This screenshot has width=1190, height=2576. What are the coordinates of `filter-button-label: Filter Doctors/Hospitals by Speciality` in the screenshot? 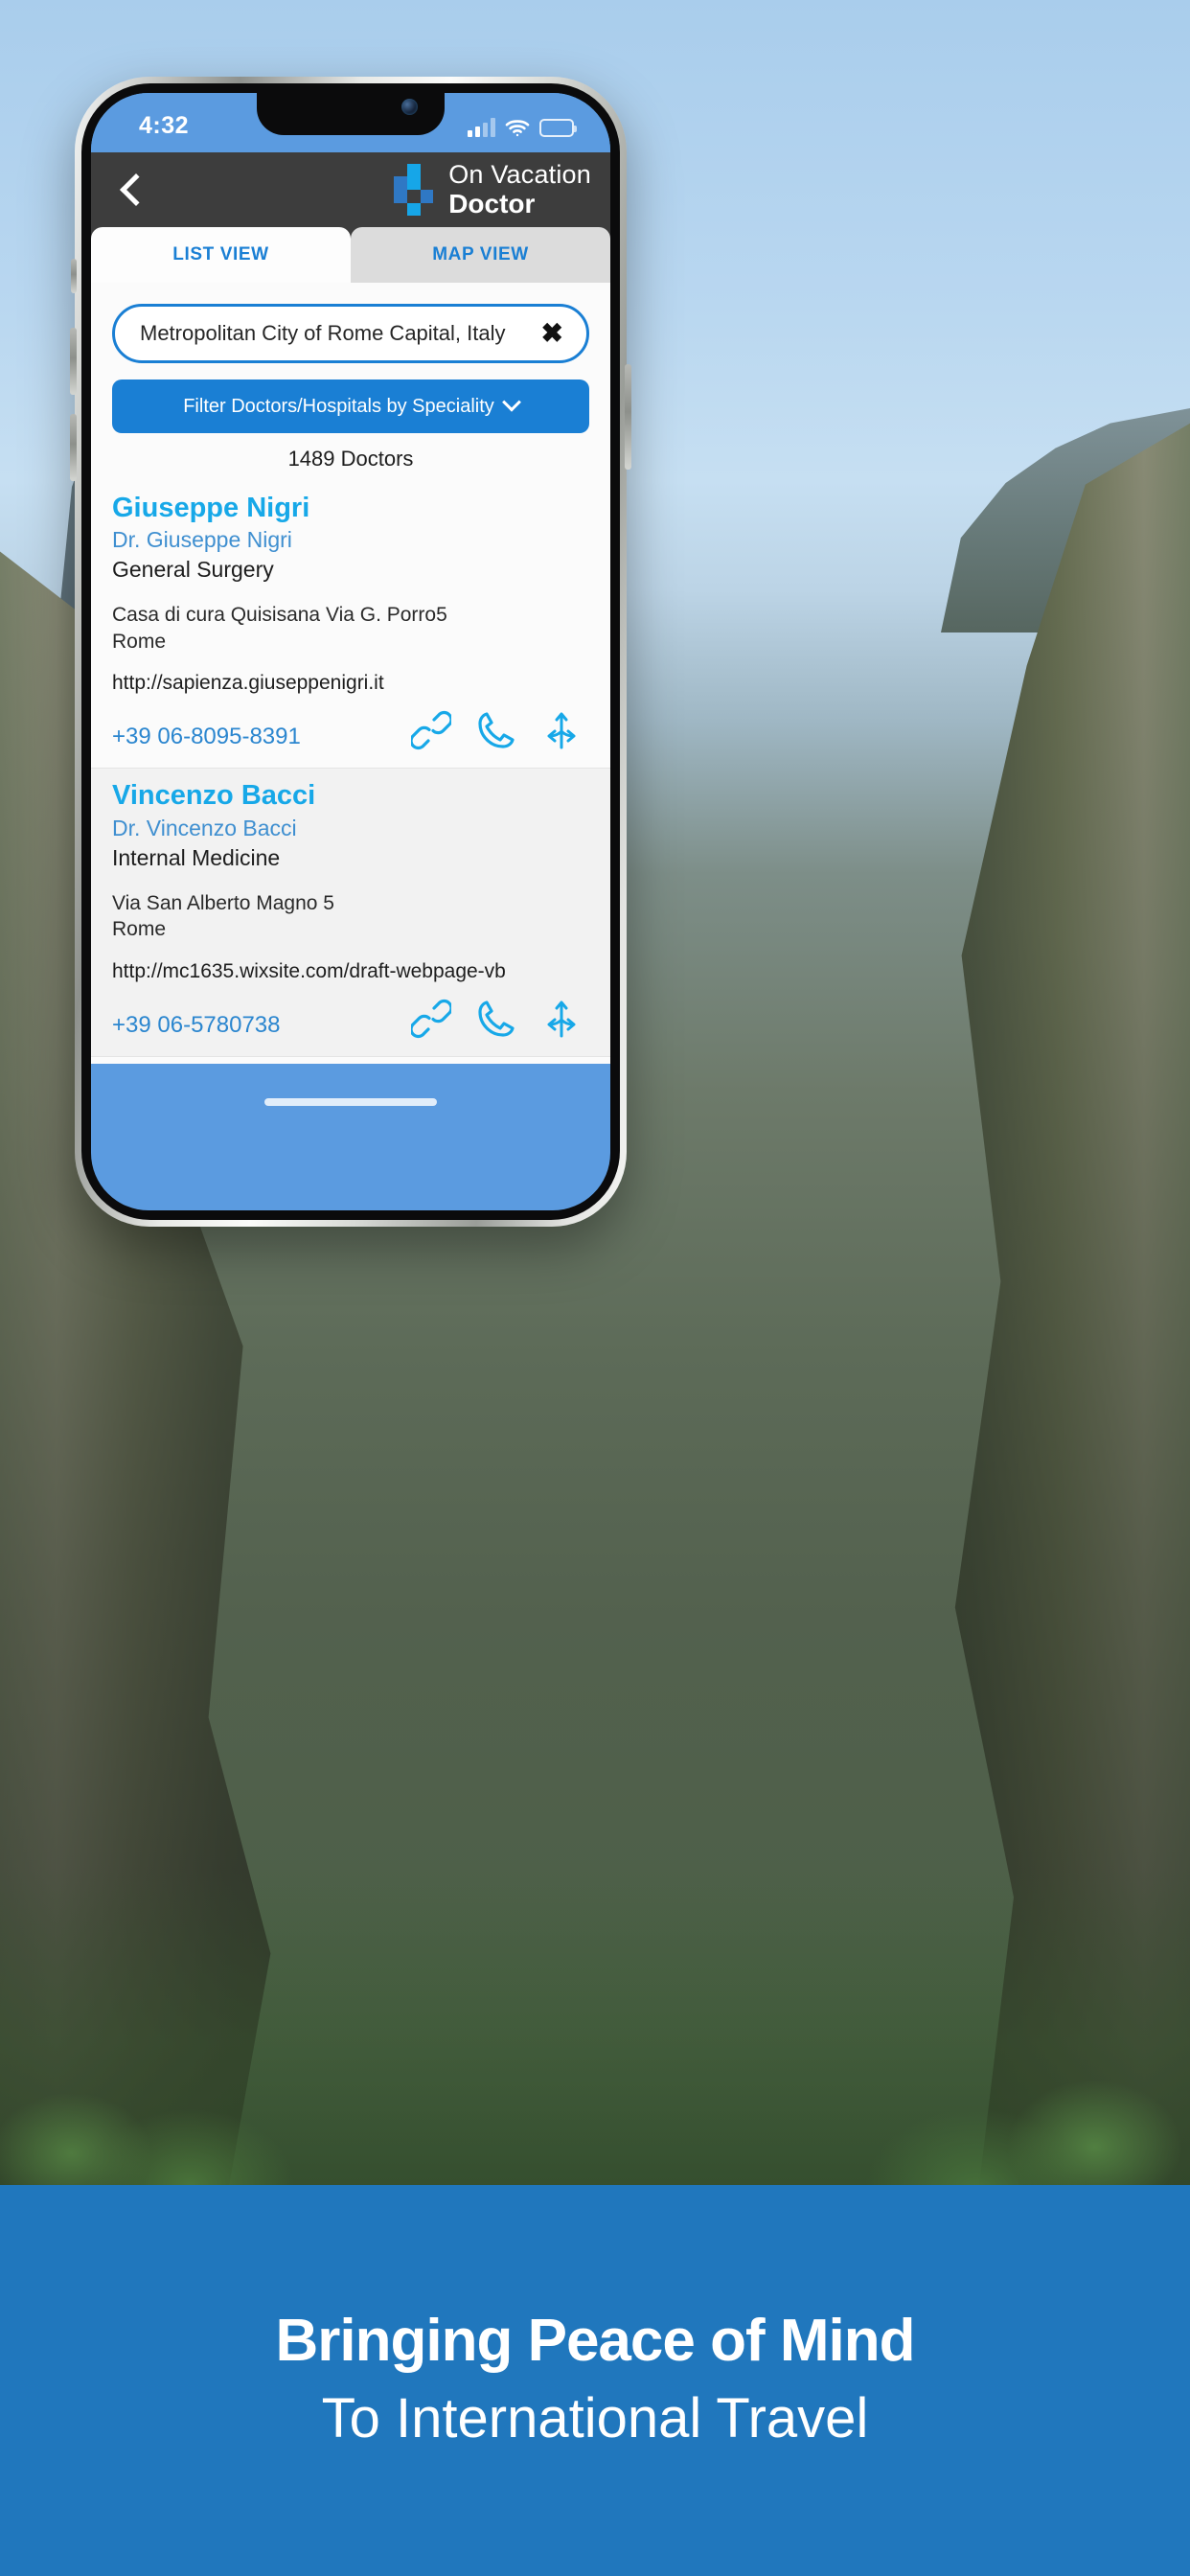 It's located at (339, 406).